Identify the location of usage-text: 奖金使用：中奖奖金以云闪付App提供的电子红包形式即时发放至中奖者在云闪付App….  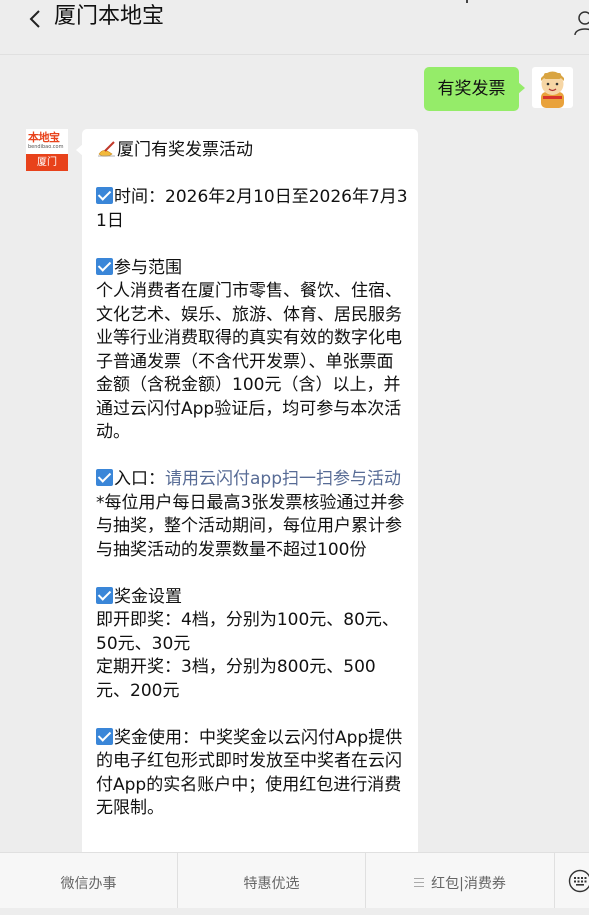
(249, 773).